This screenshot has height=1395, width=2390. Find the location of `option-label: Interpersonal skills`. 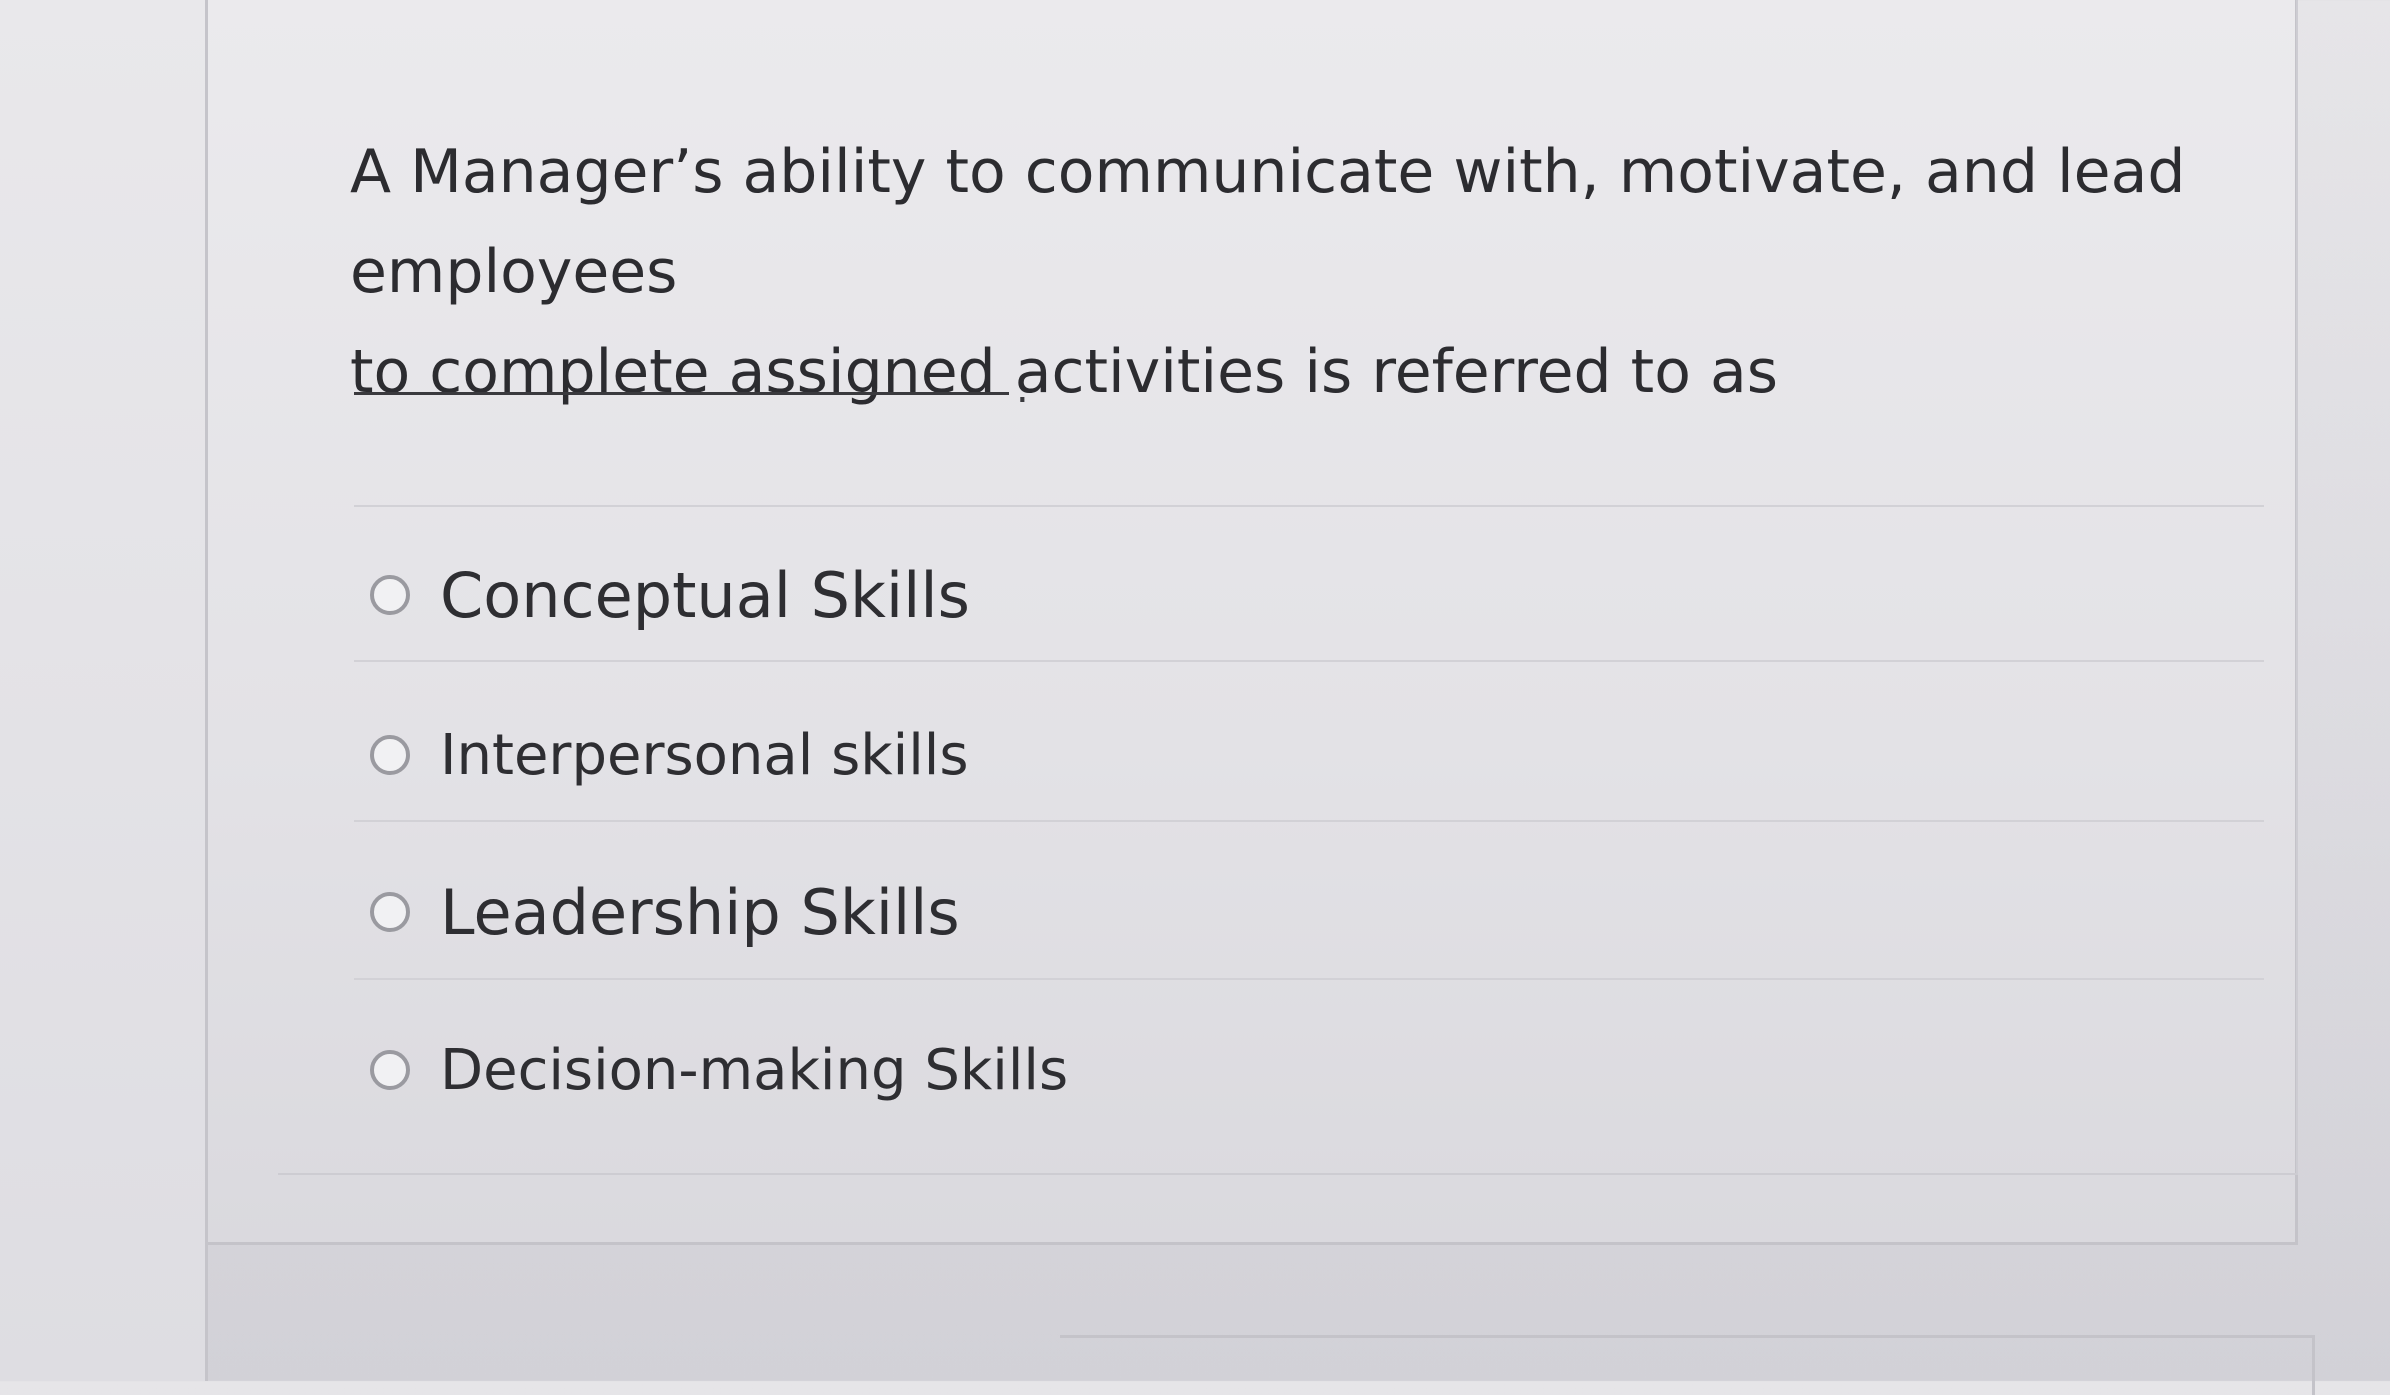

option-label: Interpersonal skills is located at coordinates (704, 755).